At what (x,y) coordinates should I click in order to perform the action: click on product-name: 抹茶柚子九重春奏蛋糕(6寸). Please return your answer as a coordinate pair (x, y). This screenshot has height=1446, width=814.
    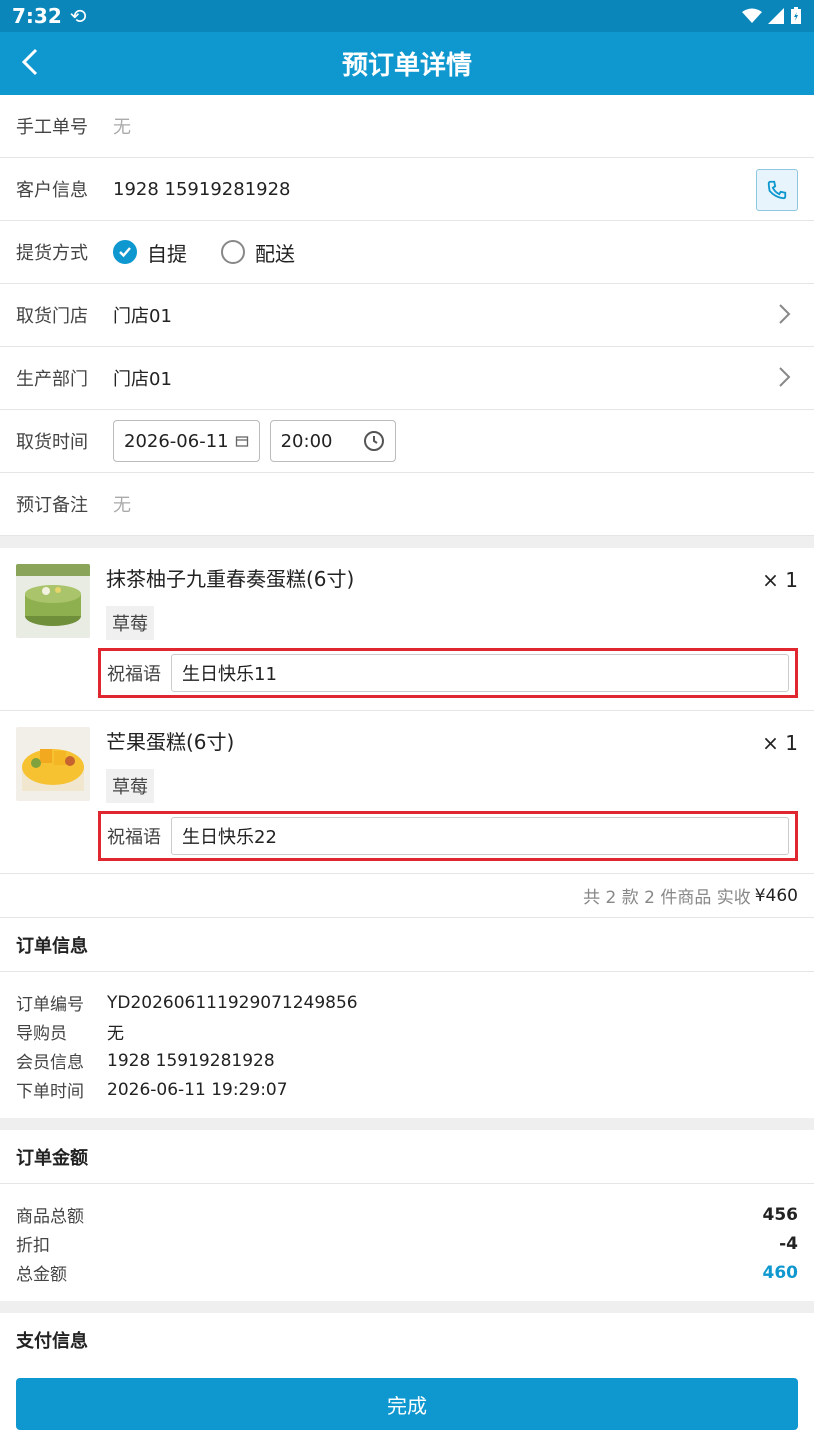
    Looking at the image, I should click on (230, 579).